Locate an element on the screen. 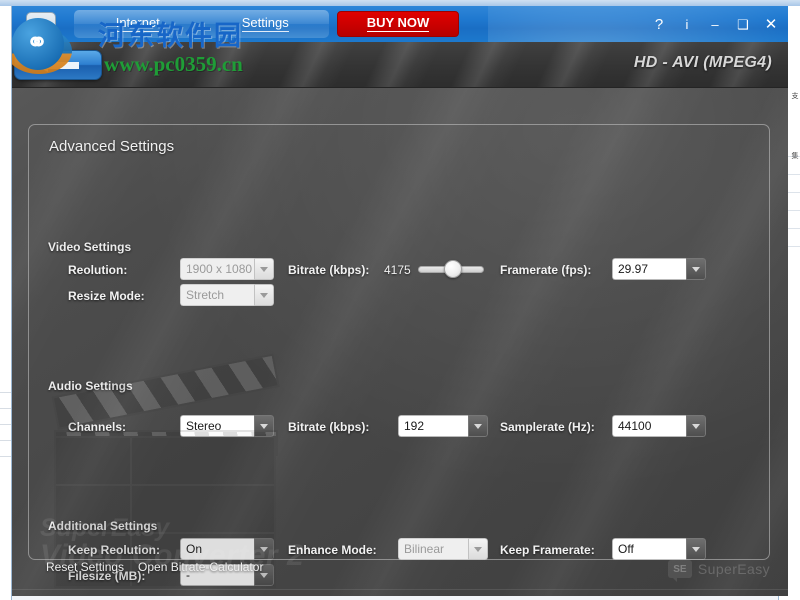 The height and width of the screenshot is (600, 800). superEasy-mark-icon: SE is located at coordinates (679, 571).